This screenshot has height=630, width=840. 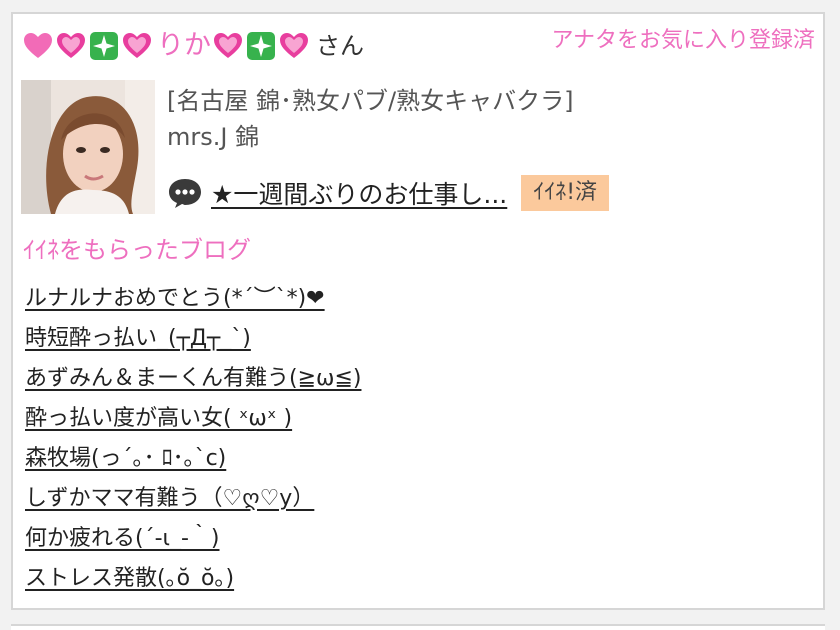 What do you see at coordinates (169, 498) in the screenshot?
I see `blog-link: しずかママ有難う（♡ღ♡y）` at bounding box center [169, 498].